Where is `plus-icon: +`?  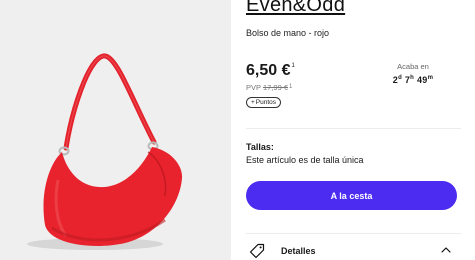
plus-icon: + is located at coordinates (253, 102).